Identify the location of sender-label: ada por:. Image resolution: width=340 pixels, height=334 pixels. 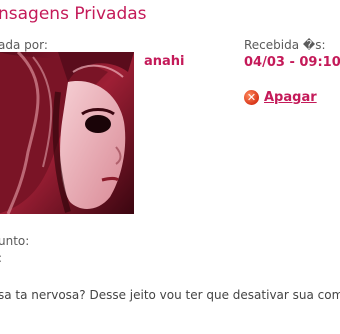
(24, 45).